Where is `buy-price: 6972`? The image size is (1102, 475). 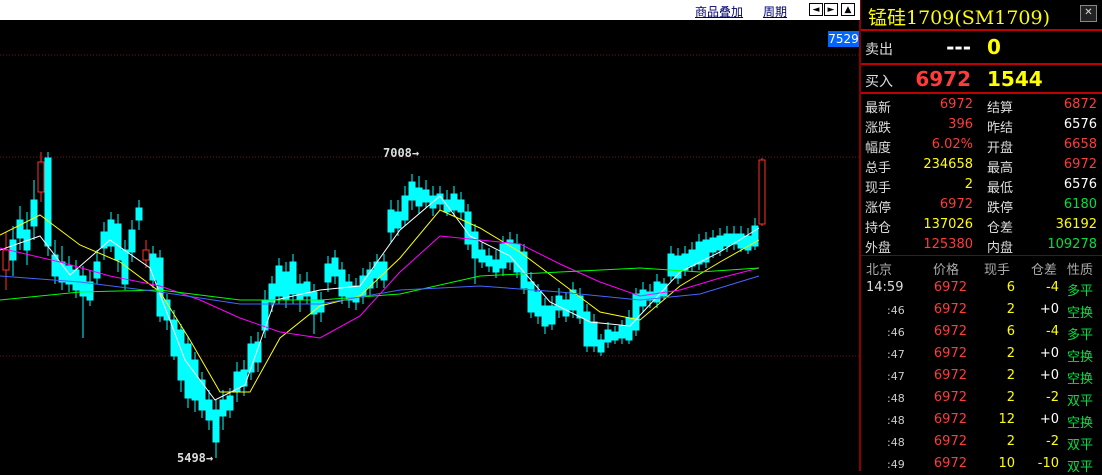
buy-price: 6972 is located at coordinates (943, 79).